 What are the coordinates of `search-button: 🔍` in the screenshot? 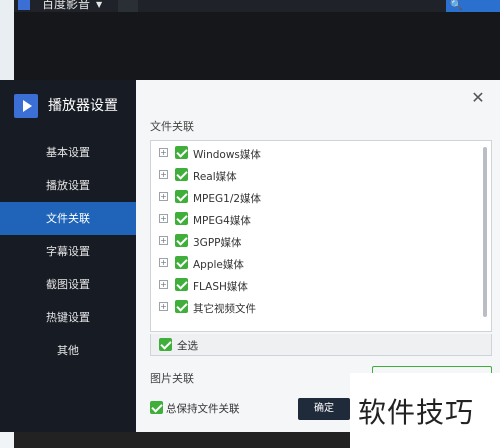 It's located at (473, 6).